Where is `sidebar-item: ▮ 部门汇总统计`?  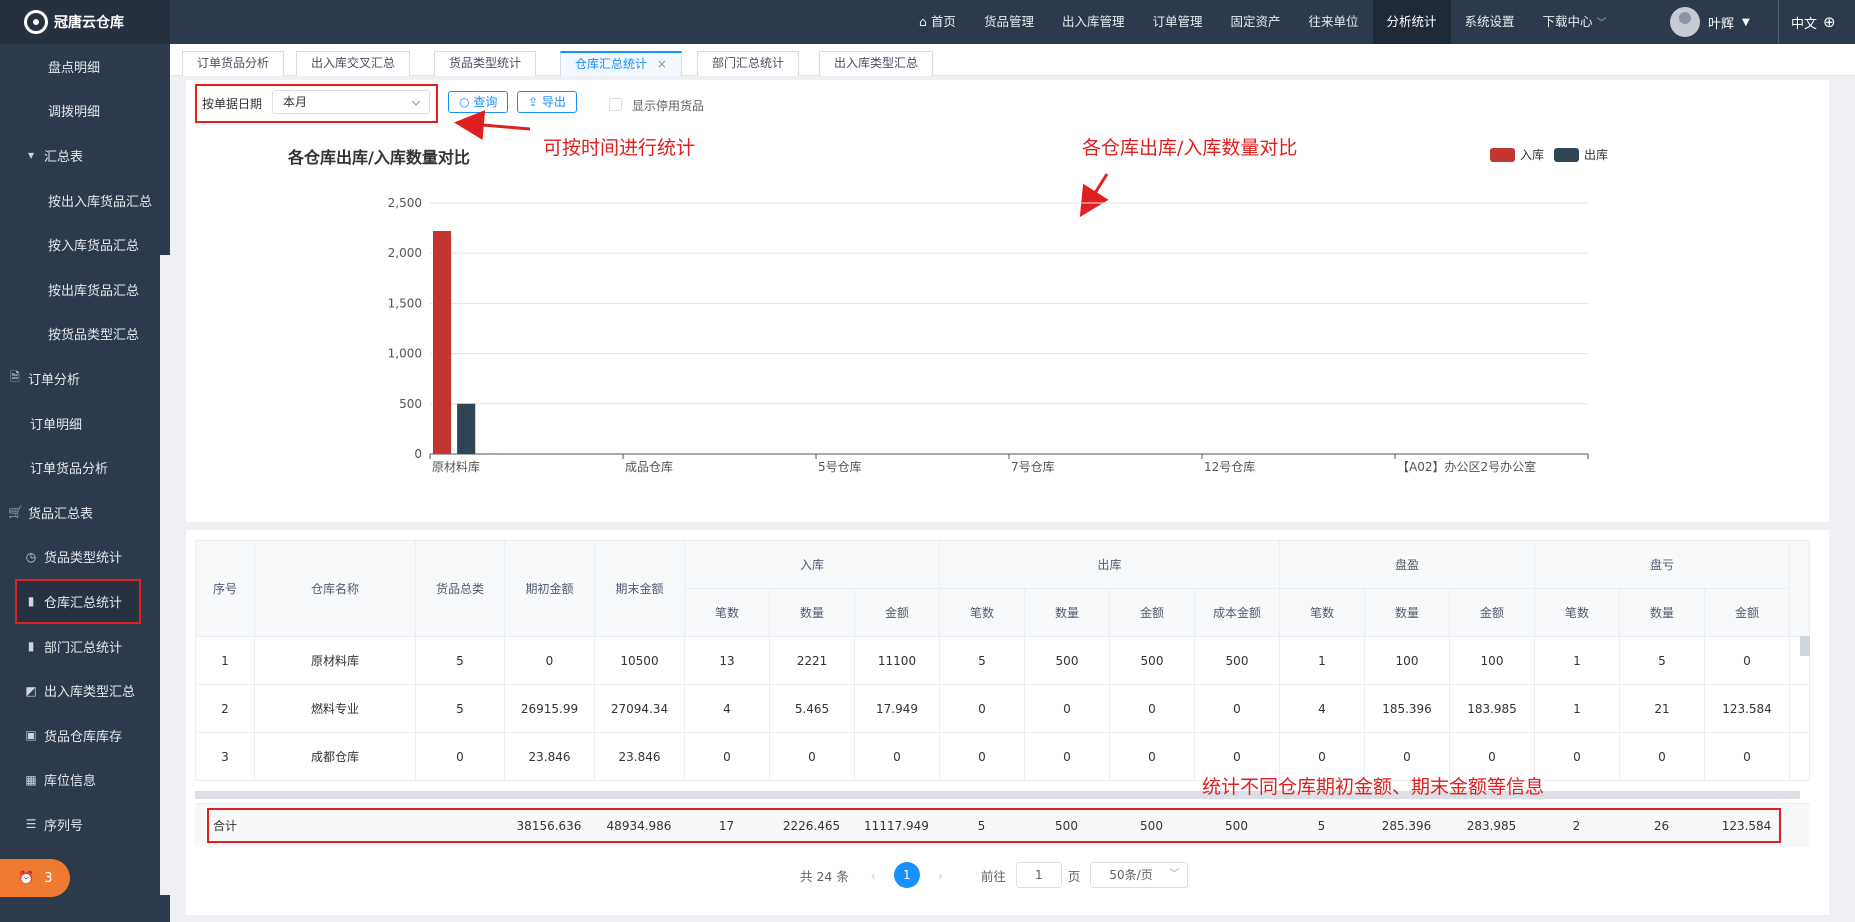
sidebar-item: ▮ 部门汇总统计 is located at coordinates (85, 646).